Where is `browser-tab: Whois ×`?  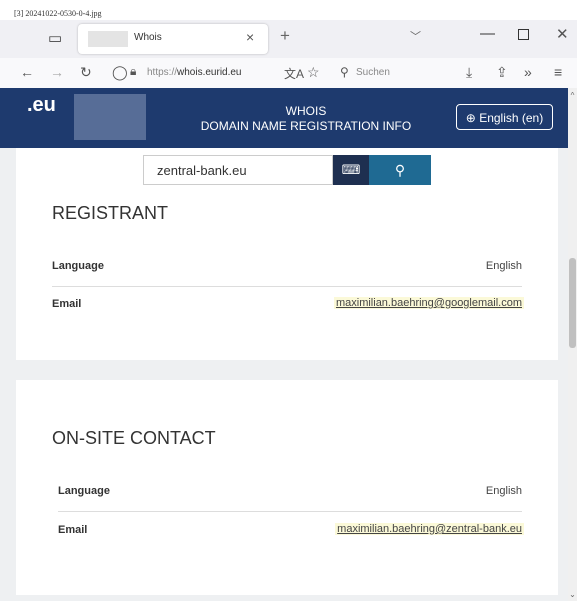
browser-tab: Whois × is located at coordinates (173, 39).